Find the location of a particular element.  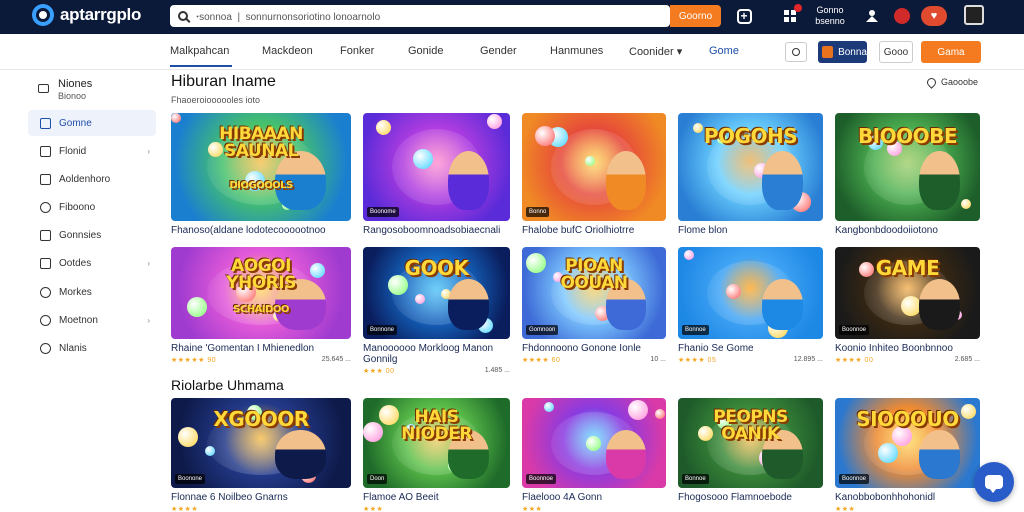

game-title: Koonio Inhiteo Boonbnnoo is located at coordinates (907, 348).